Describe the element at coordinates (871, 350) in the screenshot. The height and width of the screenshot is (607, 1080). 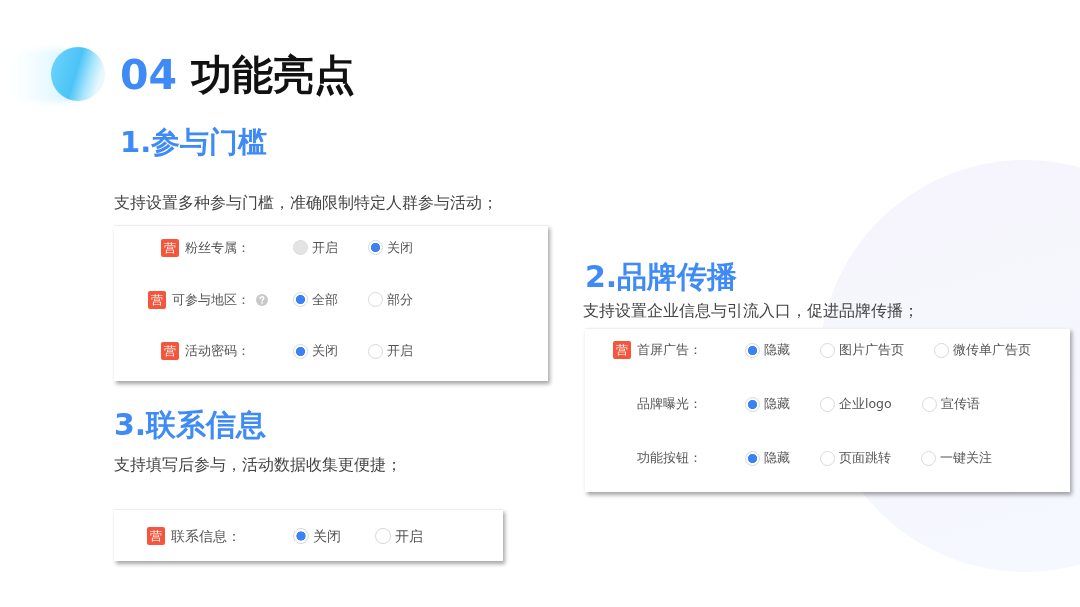
I see `option-label: 图片广告页` at that location.